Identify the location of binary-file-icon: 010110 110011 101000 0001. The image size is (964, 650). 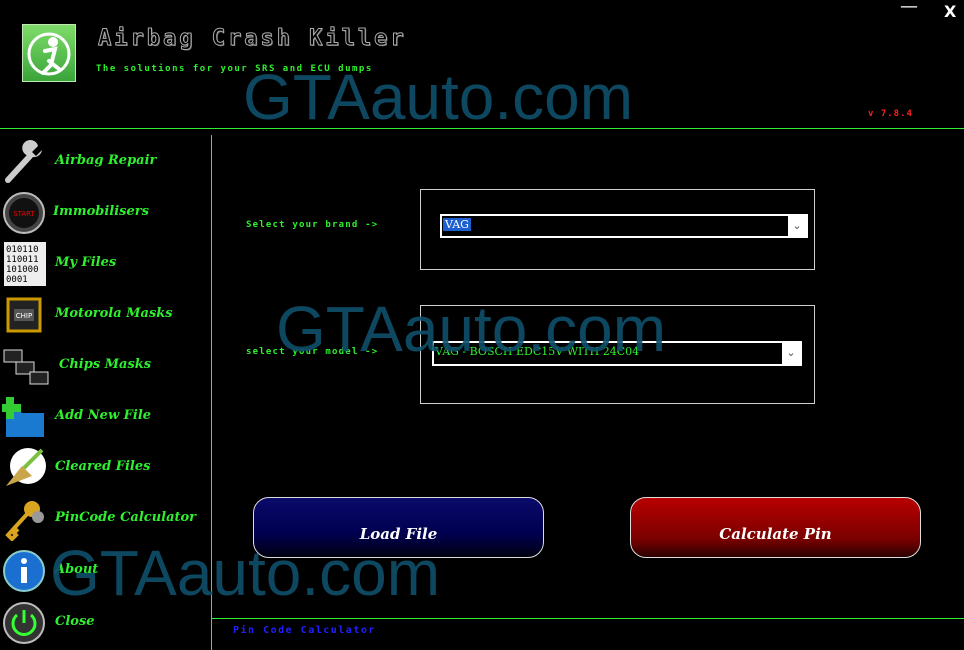
(25, 264).